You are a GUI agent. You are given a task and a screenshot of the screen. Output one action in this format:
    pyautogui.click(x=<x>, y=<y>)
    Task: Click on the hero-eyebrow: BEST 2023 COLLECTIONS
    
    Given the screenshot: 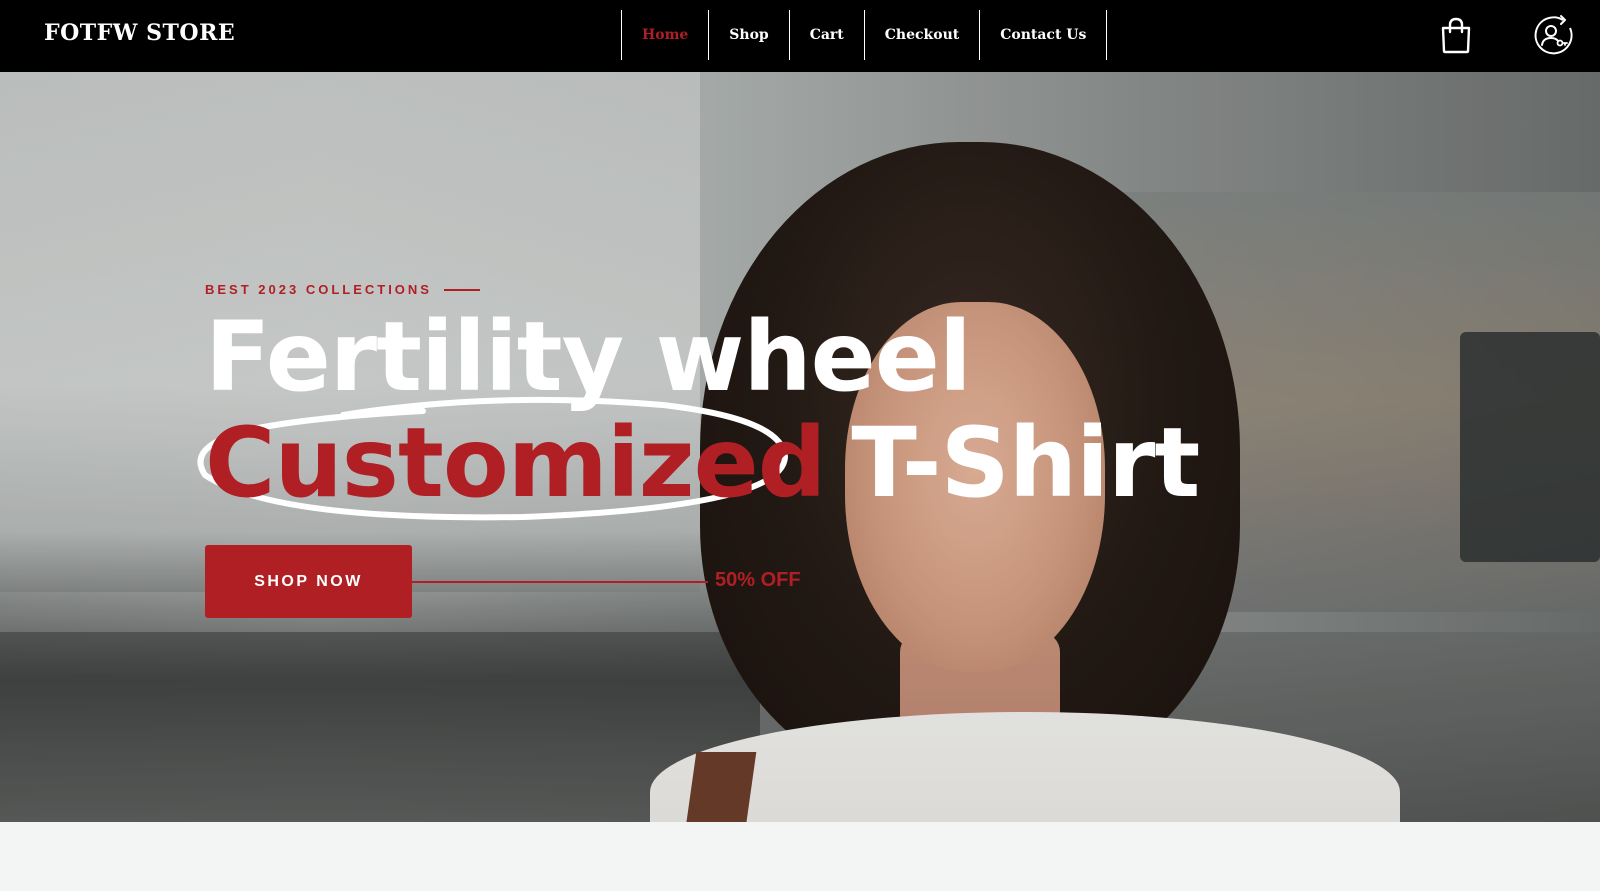 What is the action you would take?
    pyautogui.click(x=685, y=289)
    